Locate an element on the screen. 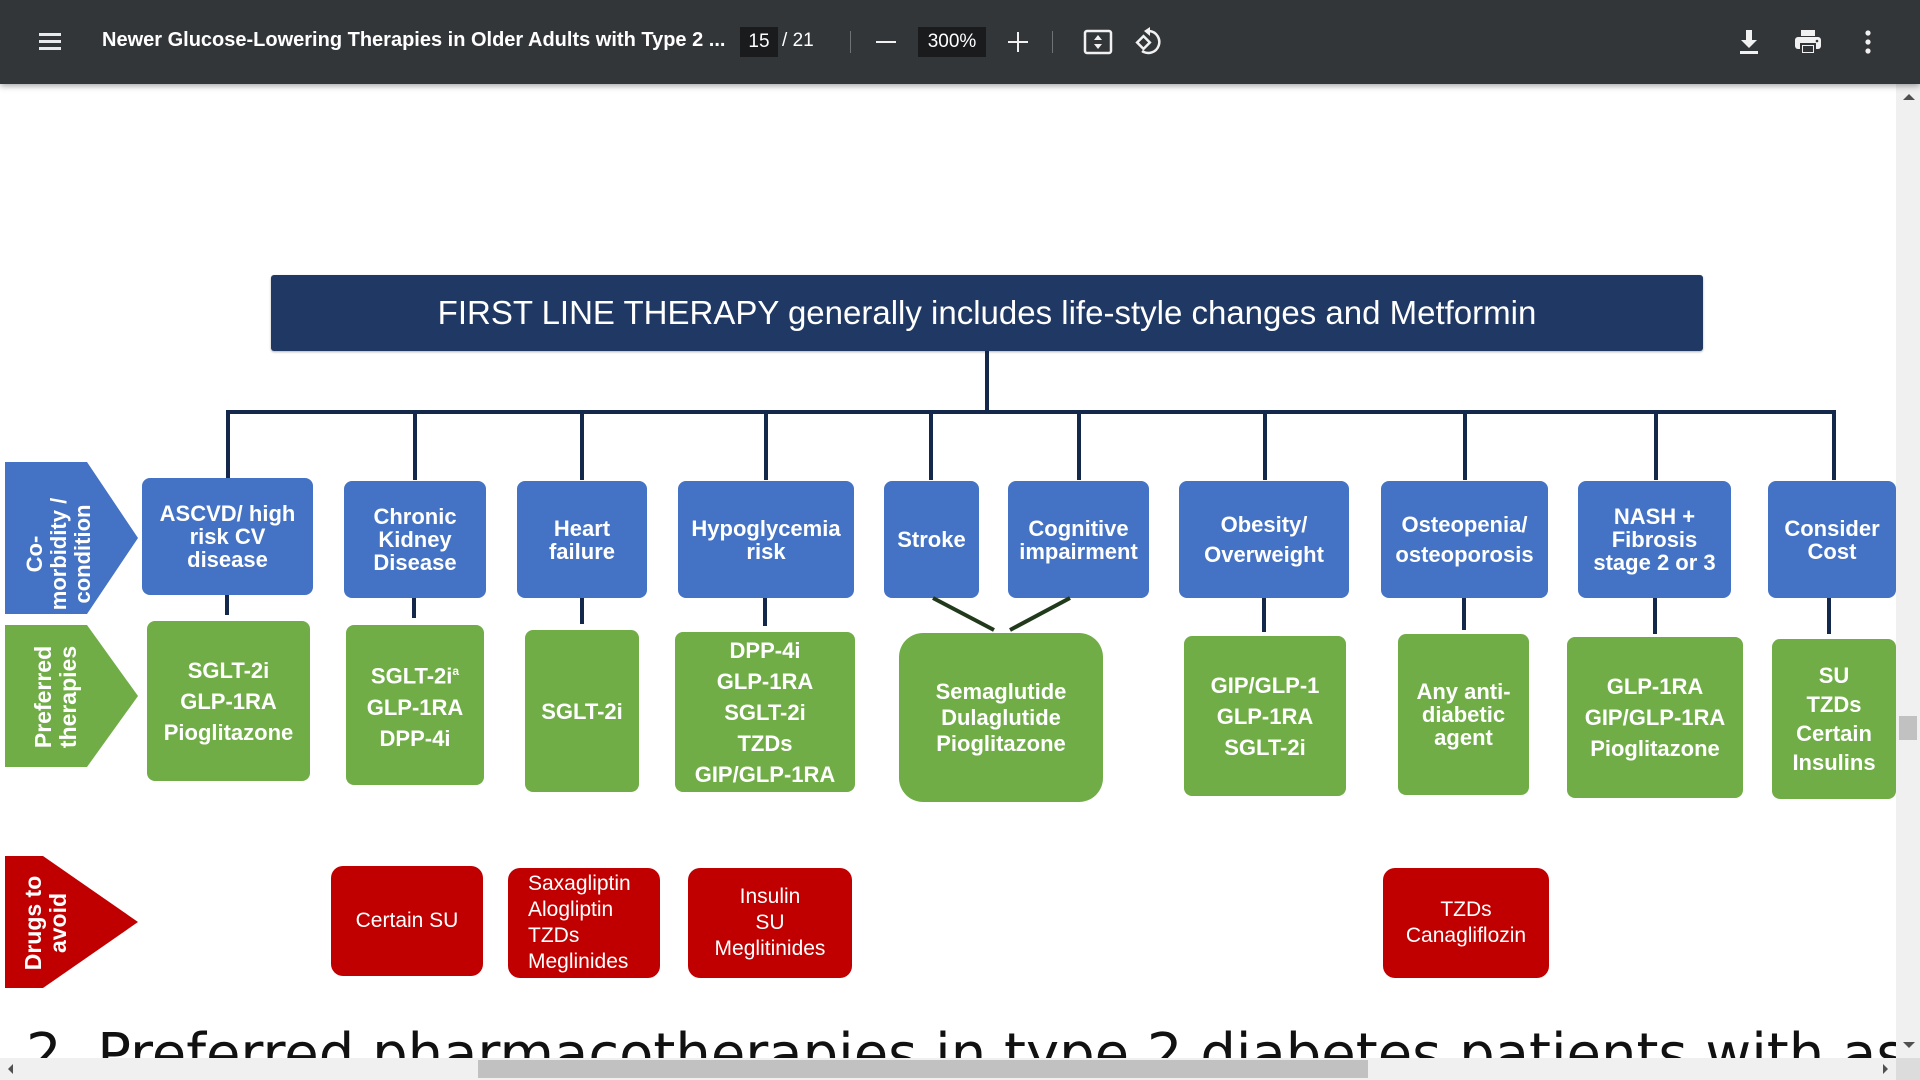 Image resolution: width=1920 pixels, height=1080 pixels. preferred-box-stroke-cognitive: Semaglutide Dulaglutide Pioglitazone is located at coordinates (1001, 717).